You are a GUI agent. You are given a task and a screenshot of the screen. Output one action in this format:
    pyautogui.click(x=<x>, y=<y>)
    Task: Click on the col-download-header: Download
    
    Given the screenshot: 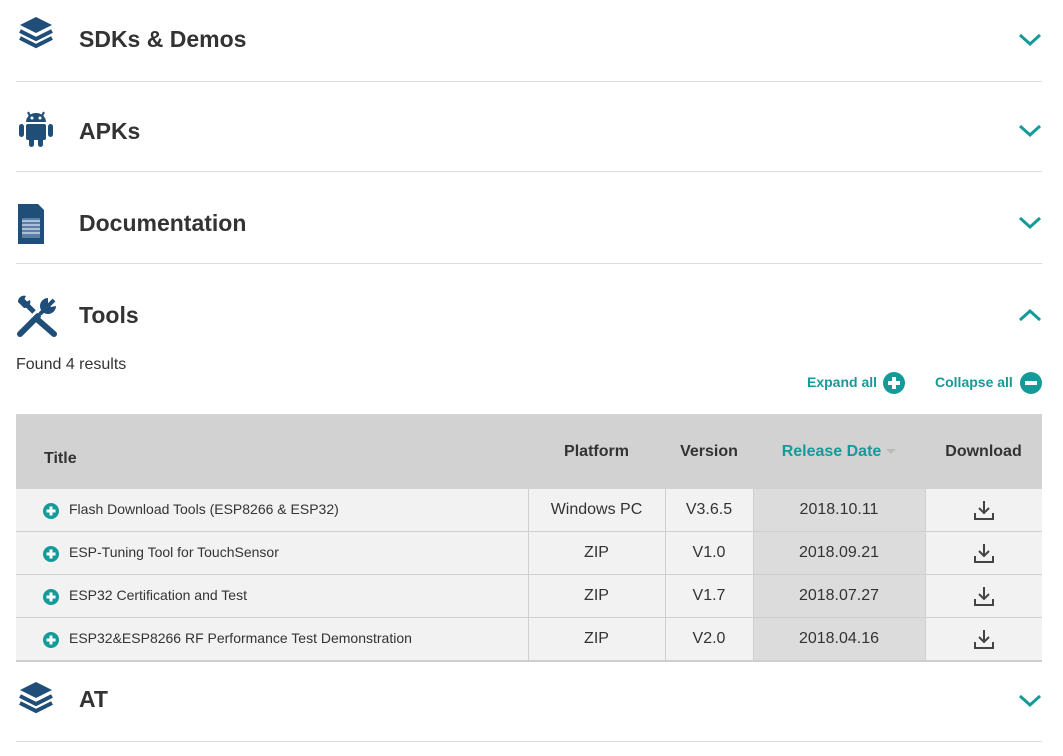 What is the action you would take?
    pyautogui.click(x=983, y=451)
    